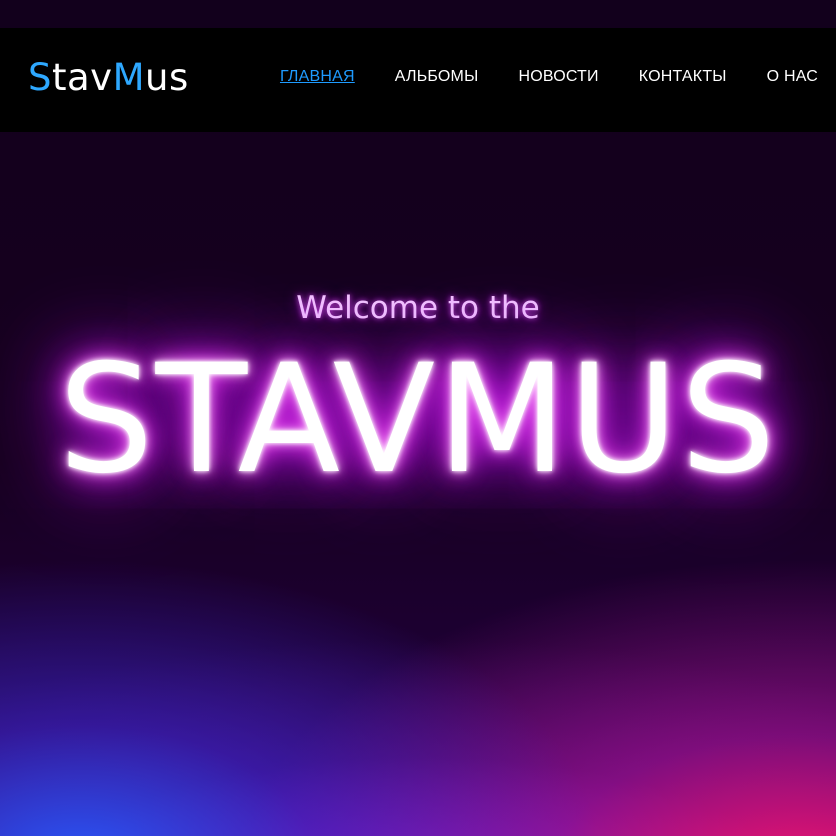 This screenshot has width=836, height=836. Describe the element at coordinates (129, 77) in the screenshot. I see `logo-m: M` at that location.